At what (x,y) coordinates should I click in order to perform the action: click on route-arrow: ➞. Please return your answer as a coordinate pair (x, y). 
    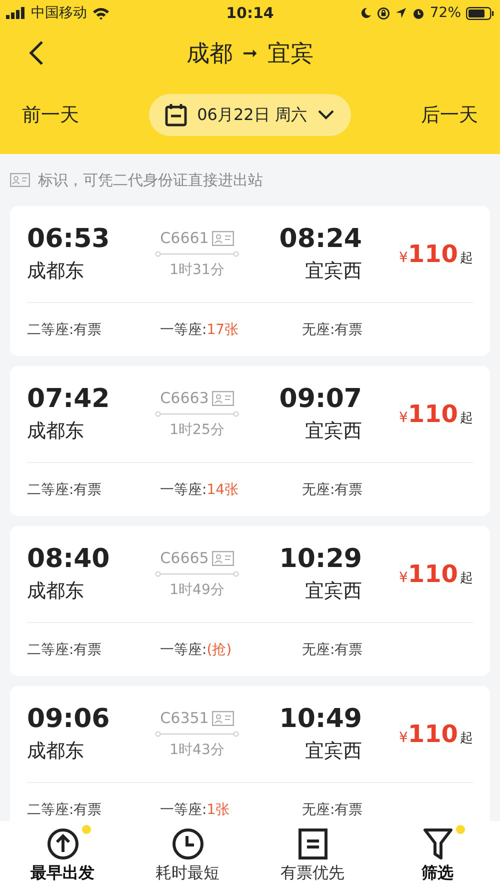
    Looking at the image, I should click on (250, 53).